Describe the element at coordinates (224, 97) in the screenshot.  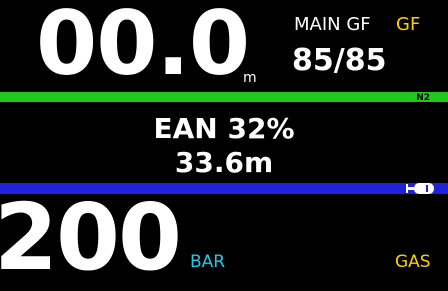
I see `n2-loading-bar` at that location.